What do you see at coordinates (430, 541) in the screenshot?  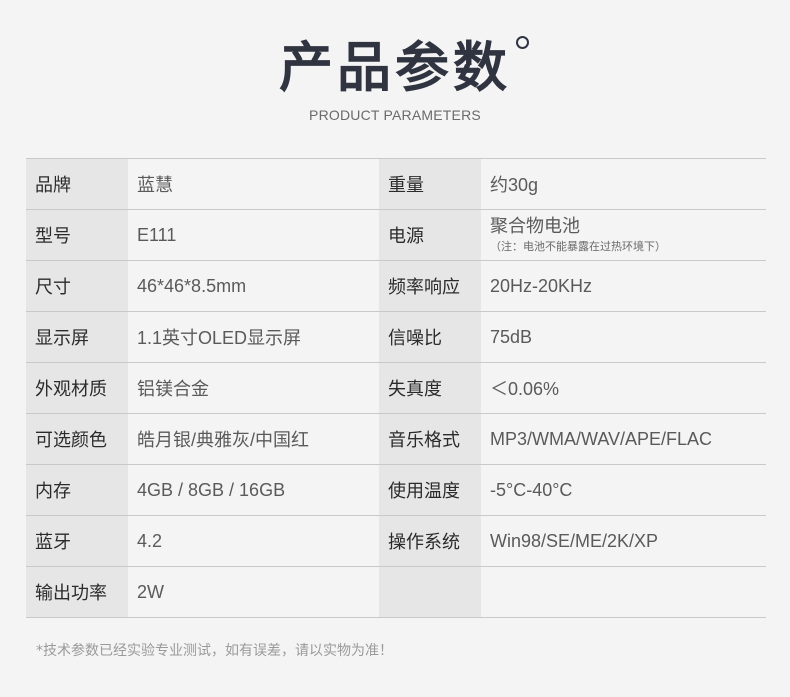 I see `param-label: 操作系统` at bounding box center [430, 541].